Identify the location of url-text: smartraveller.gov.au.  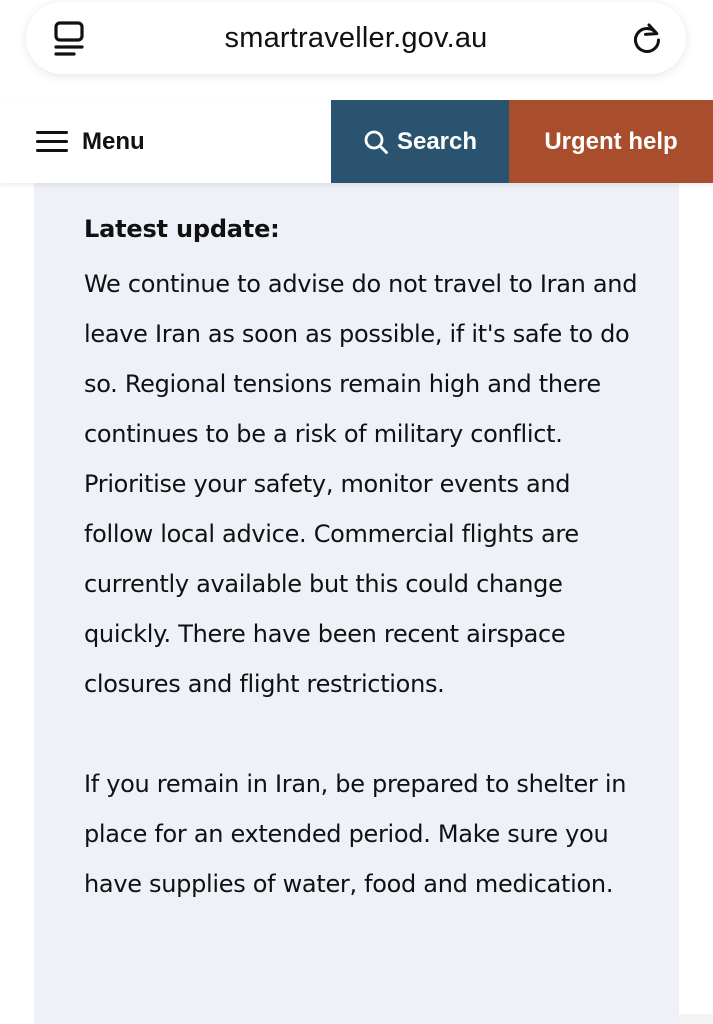
(356, 38).